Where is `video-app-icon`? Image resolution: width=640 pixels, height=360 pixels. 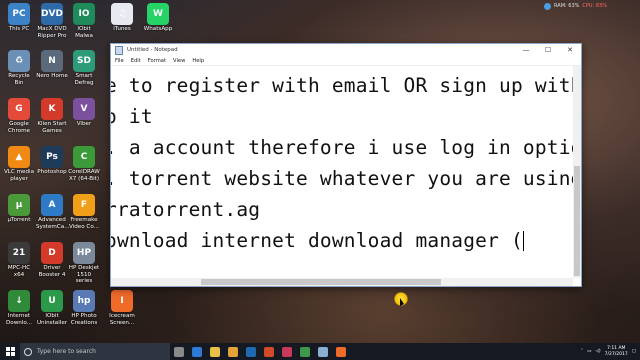
video-app-icon is located at coordinates (287, 351).